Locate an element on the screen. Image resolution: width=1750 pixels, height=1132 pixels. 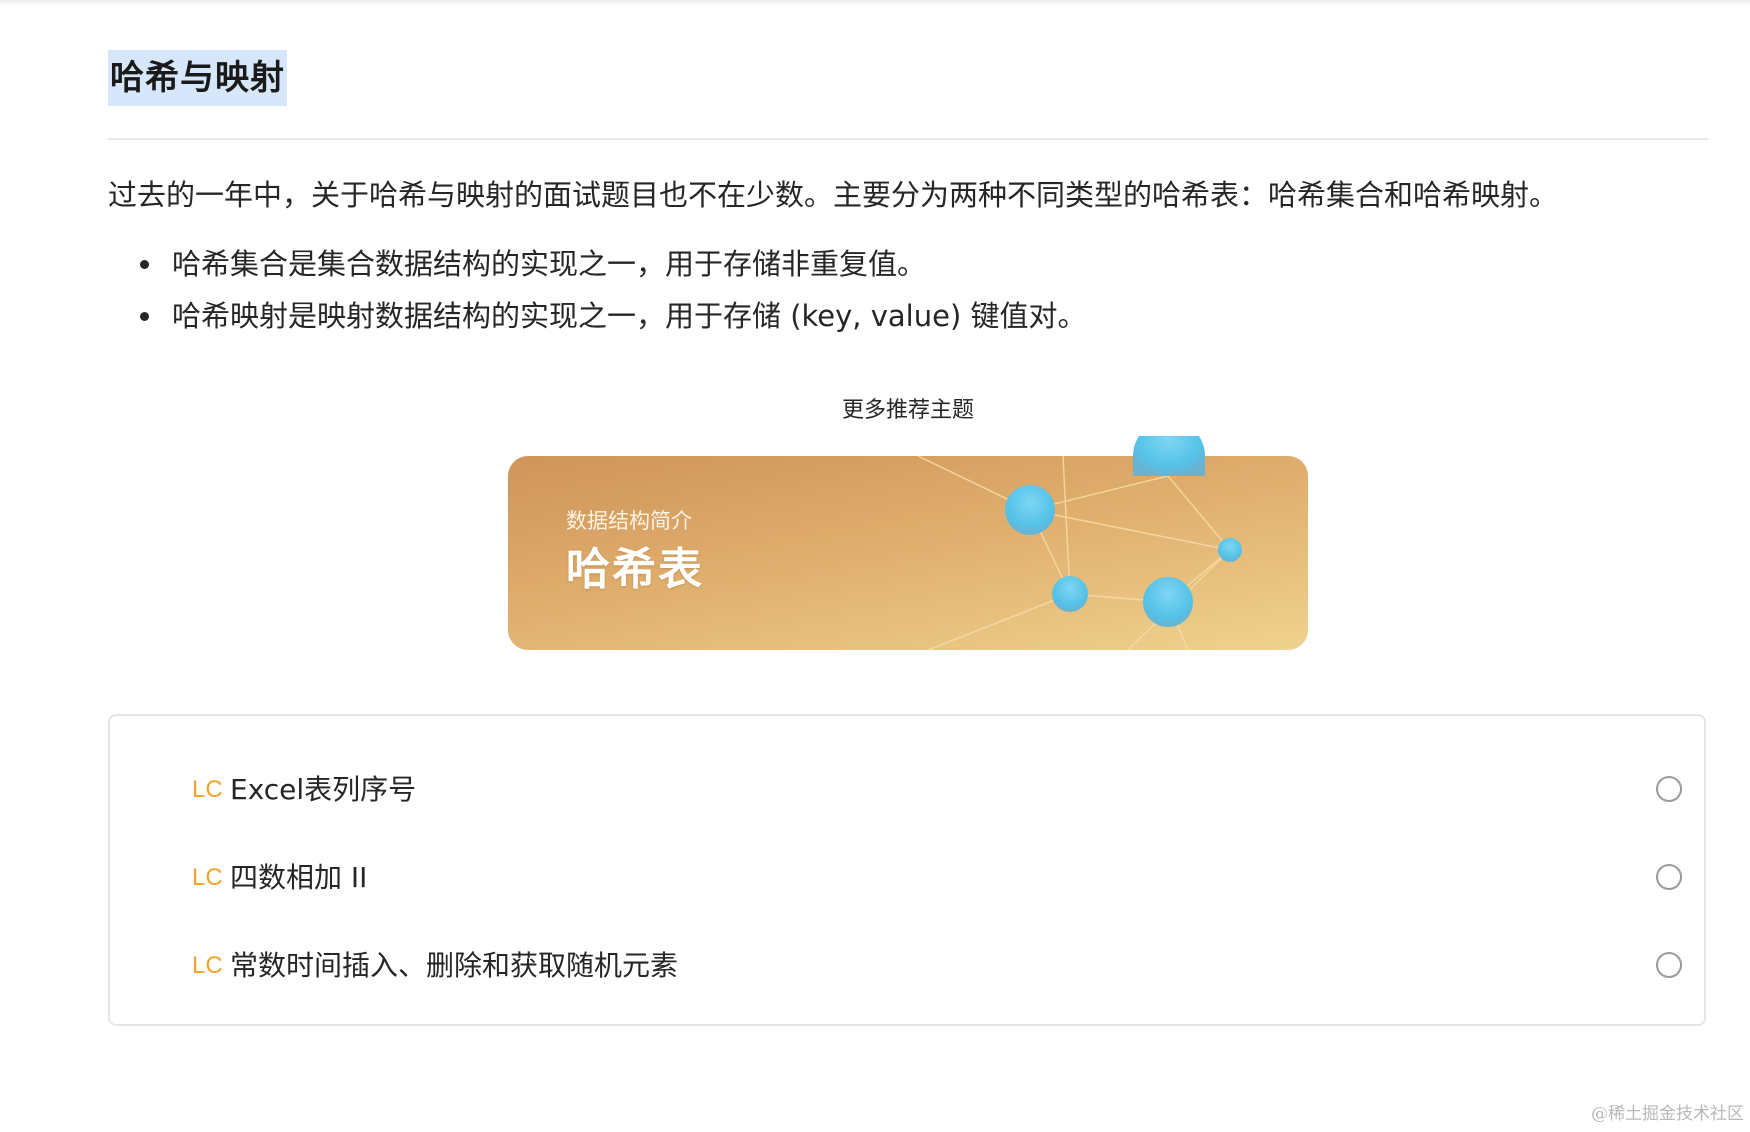
problem-title: 常数时间插入、删除和获取随机元素 is located at coordinates (454, 966).